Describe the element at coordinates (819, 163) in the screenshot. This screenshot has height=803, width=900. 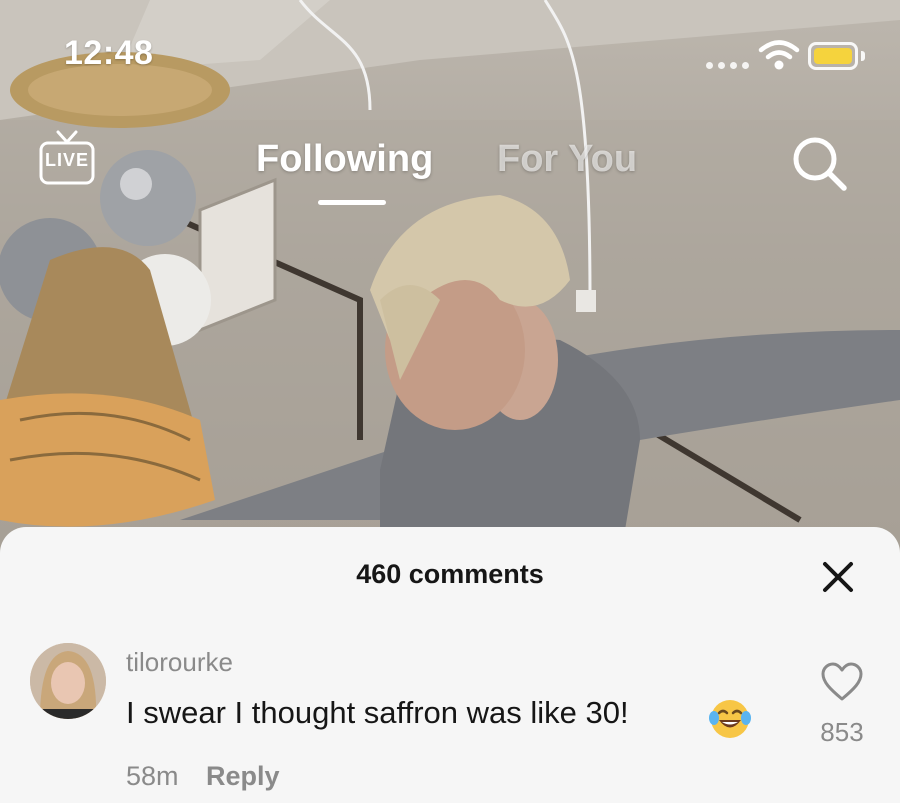
I see `search-icon` at that location.